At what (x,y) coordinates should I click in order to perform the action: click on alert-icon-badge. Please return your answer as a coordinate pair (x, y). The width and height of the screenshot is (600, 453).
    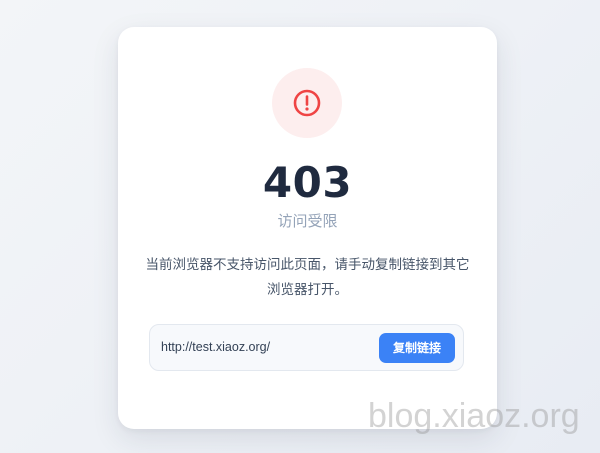
    Looking at the image, I should click on (307, 103).